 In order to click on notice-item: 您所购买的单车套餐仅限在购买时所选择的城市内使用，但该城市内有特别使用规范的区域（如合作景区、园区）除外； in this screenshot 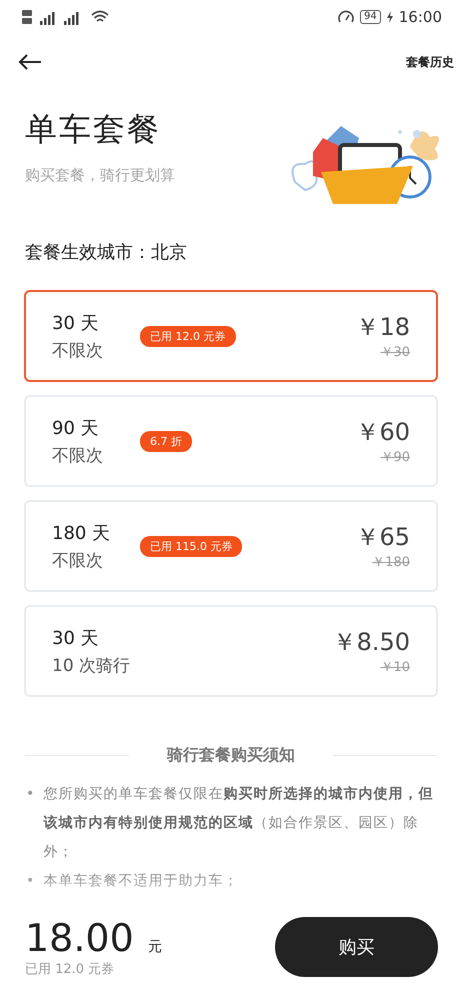, I will do `click(238, 823)`.